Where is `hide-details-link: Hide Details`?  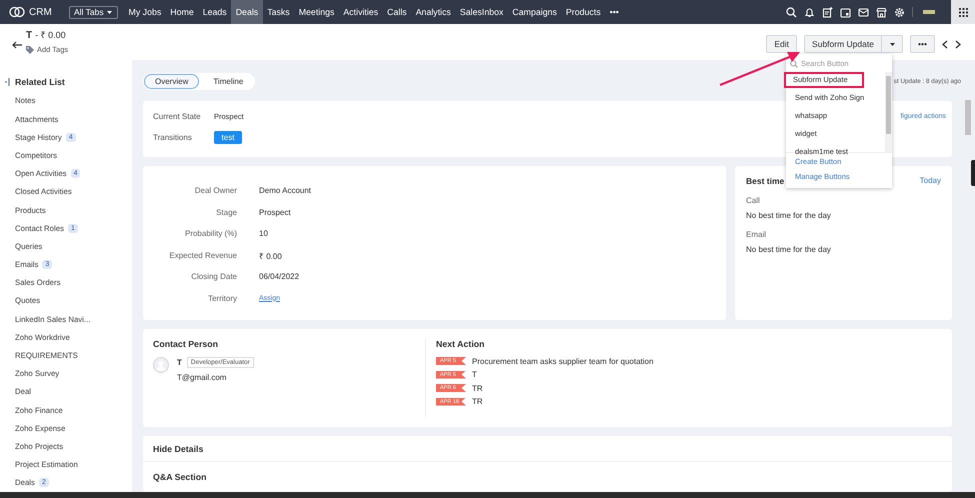
hide-details-link: Hide Details is located at coordinates (178, 449).